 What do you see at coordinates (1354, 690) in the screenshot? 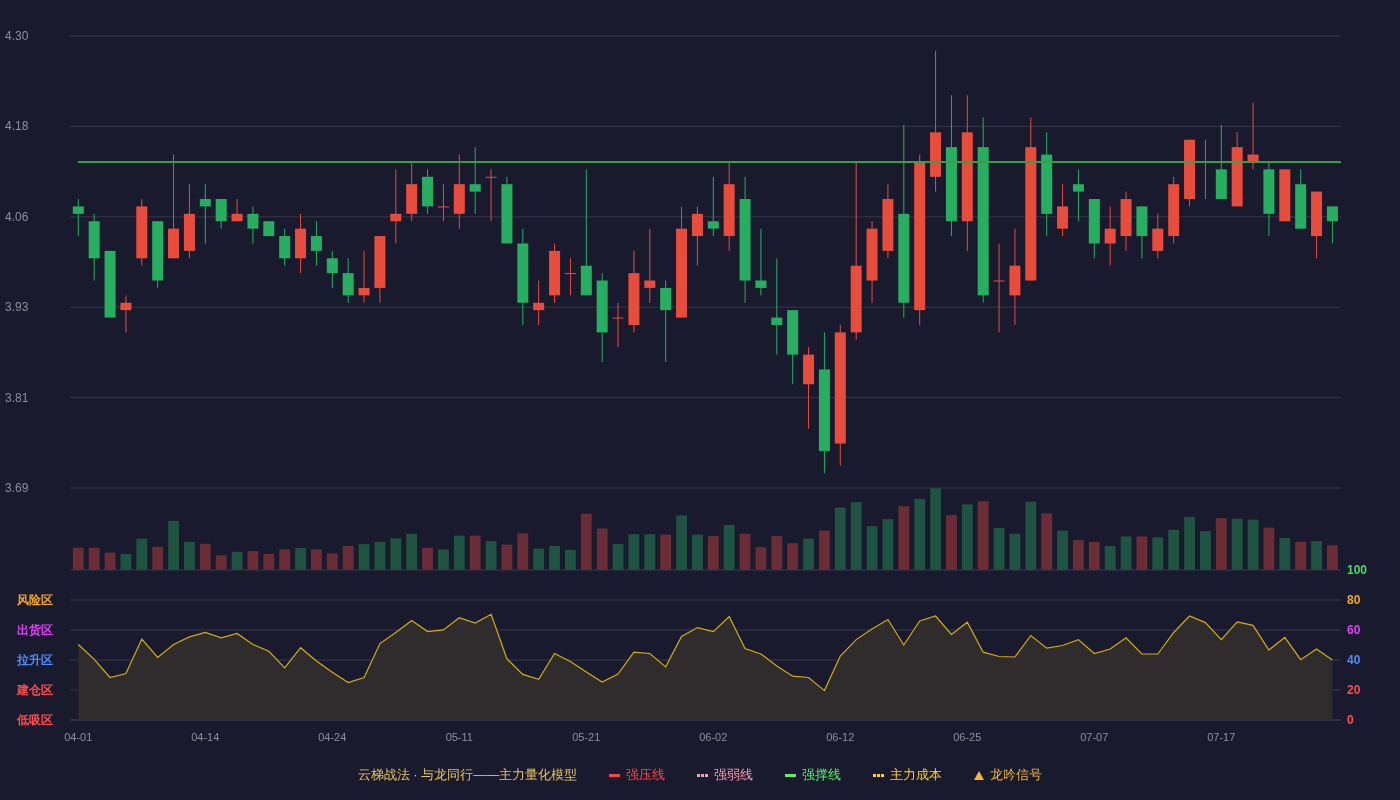
I see `axis-tick-label: 20` at bounding box center [1354, 690].